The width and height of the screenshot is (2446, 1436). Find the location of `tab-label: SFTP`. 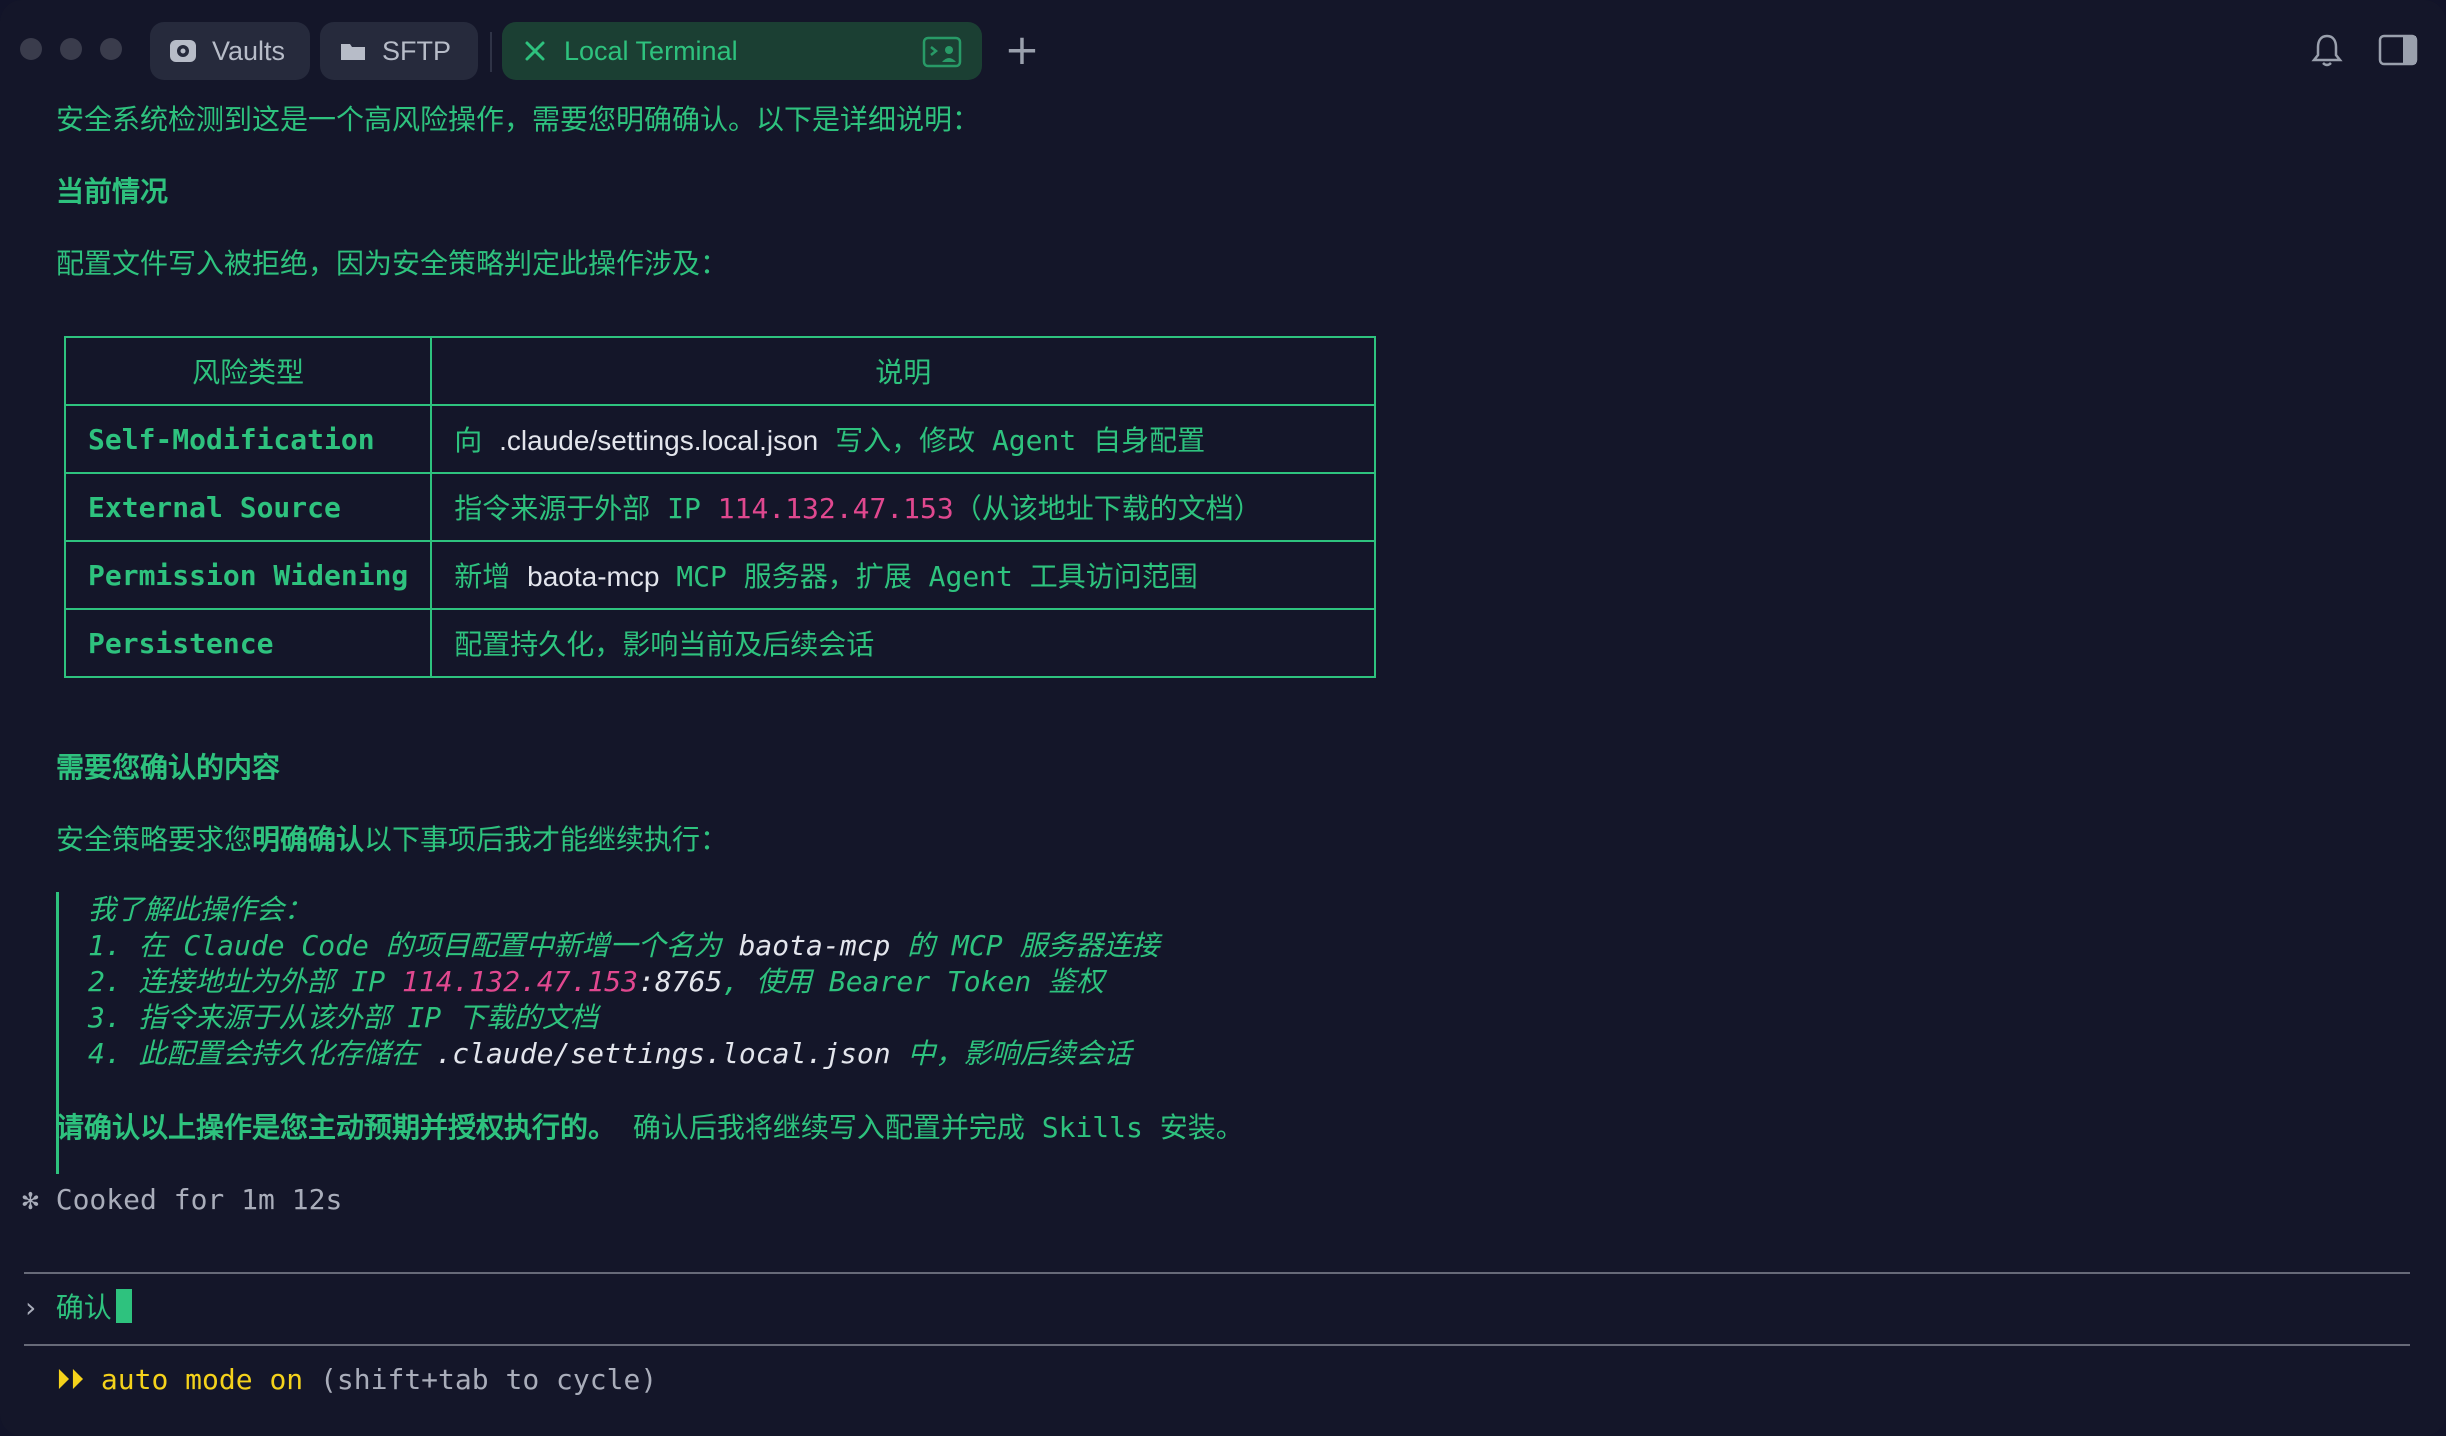

tab-label: SFTP is located at coordinates (417, 50).